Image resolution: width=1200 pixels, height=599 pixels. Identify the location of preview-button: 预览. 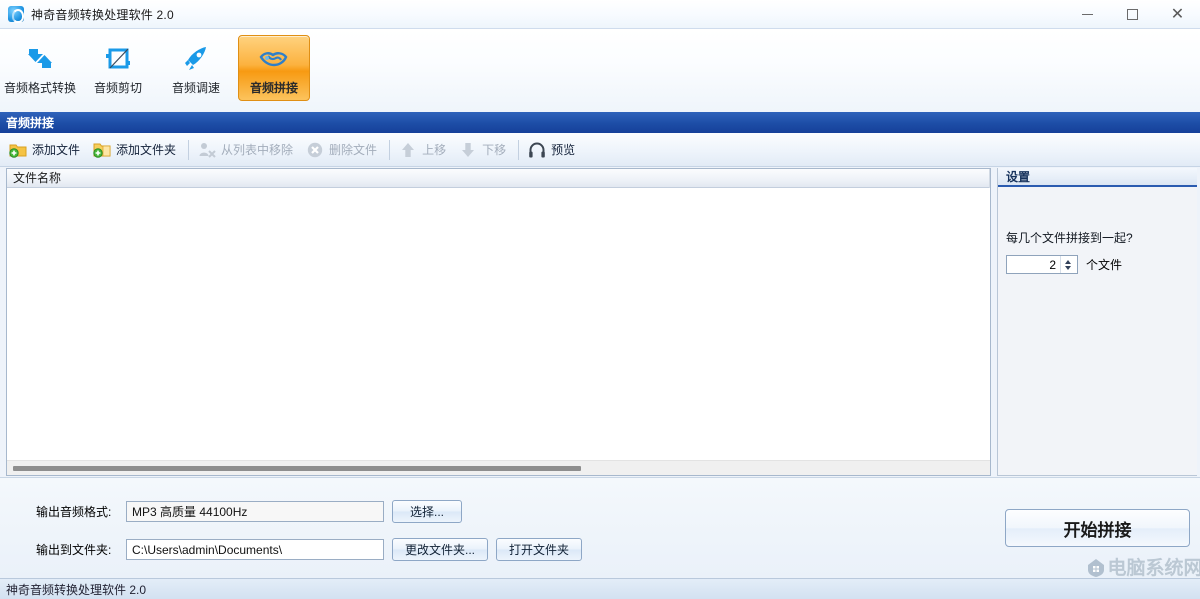
(553, 150).